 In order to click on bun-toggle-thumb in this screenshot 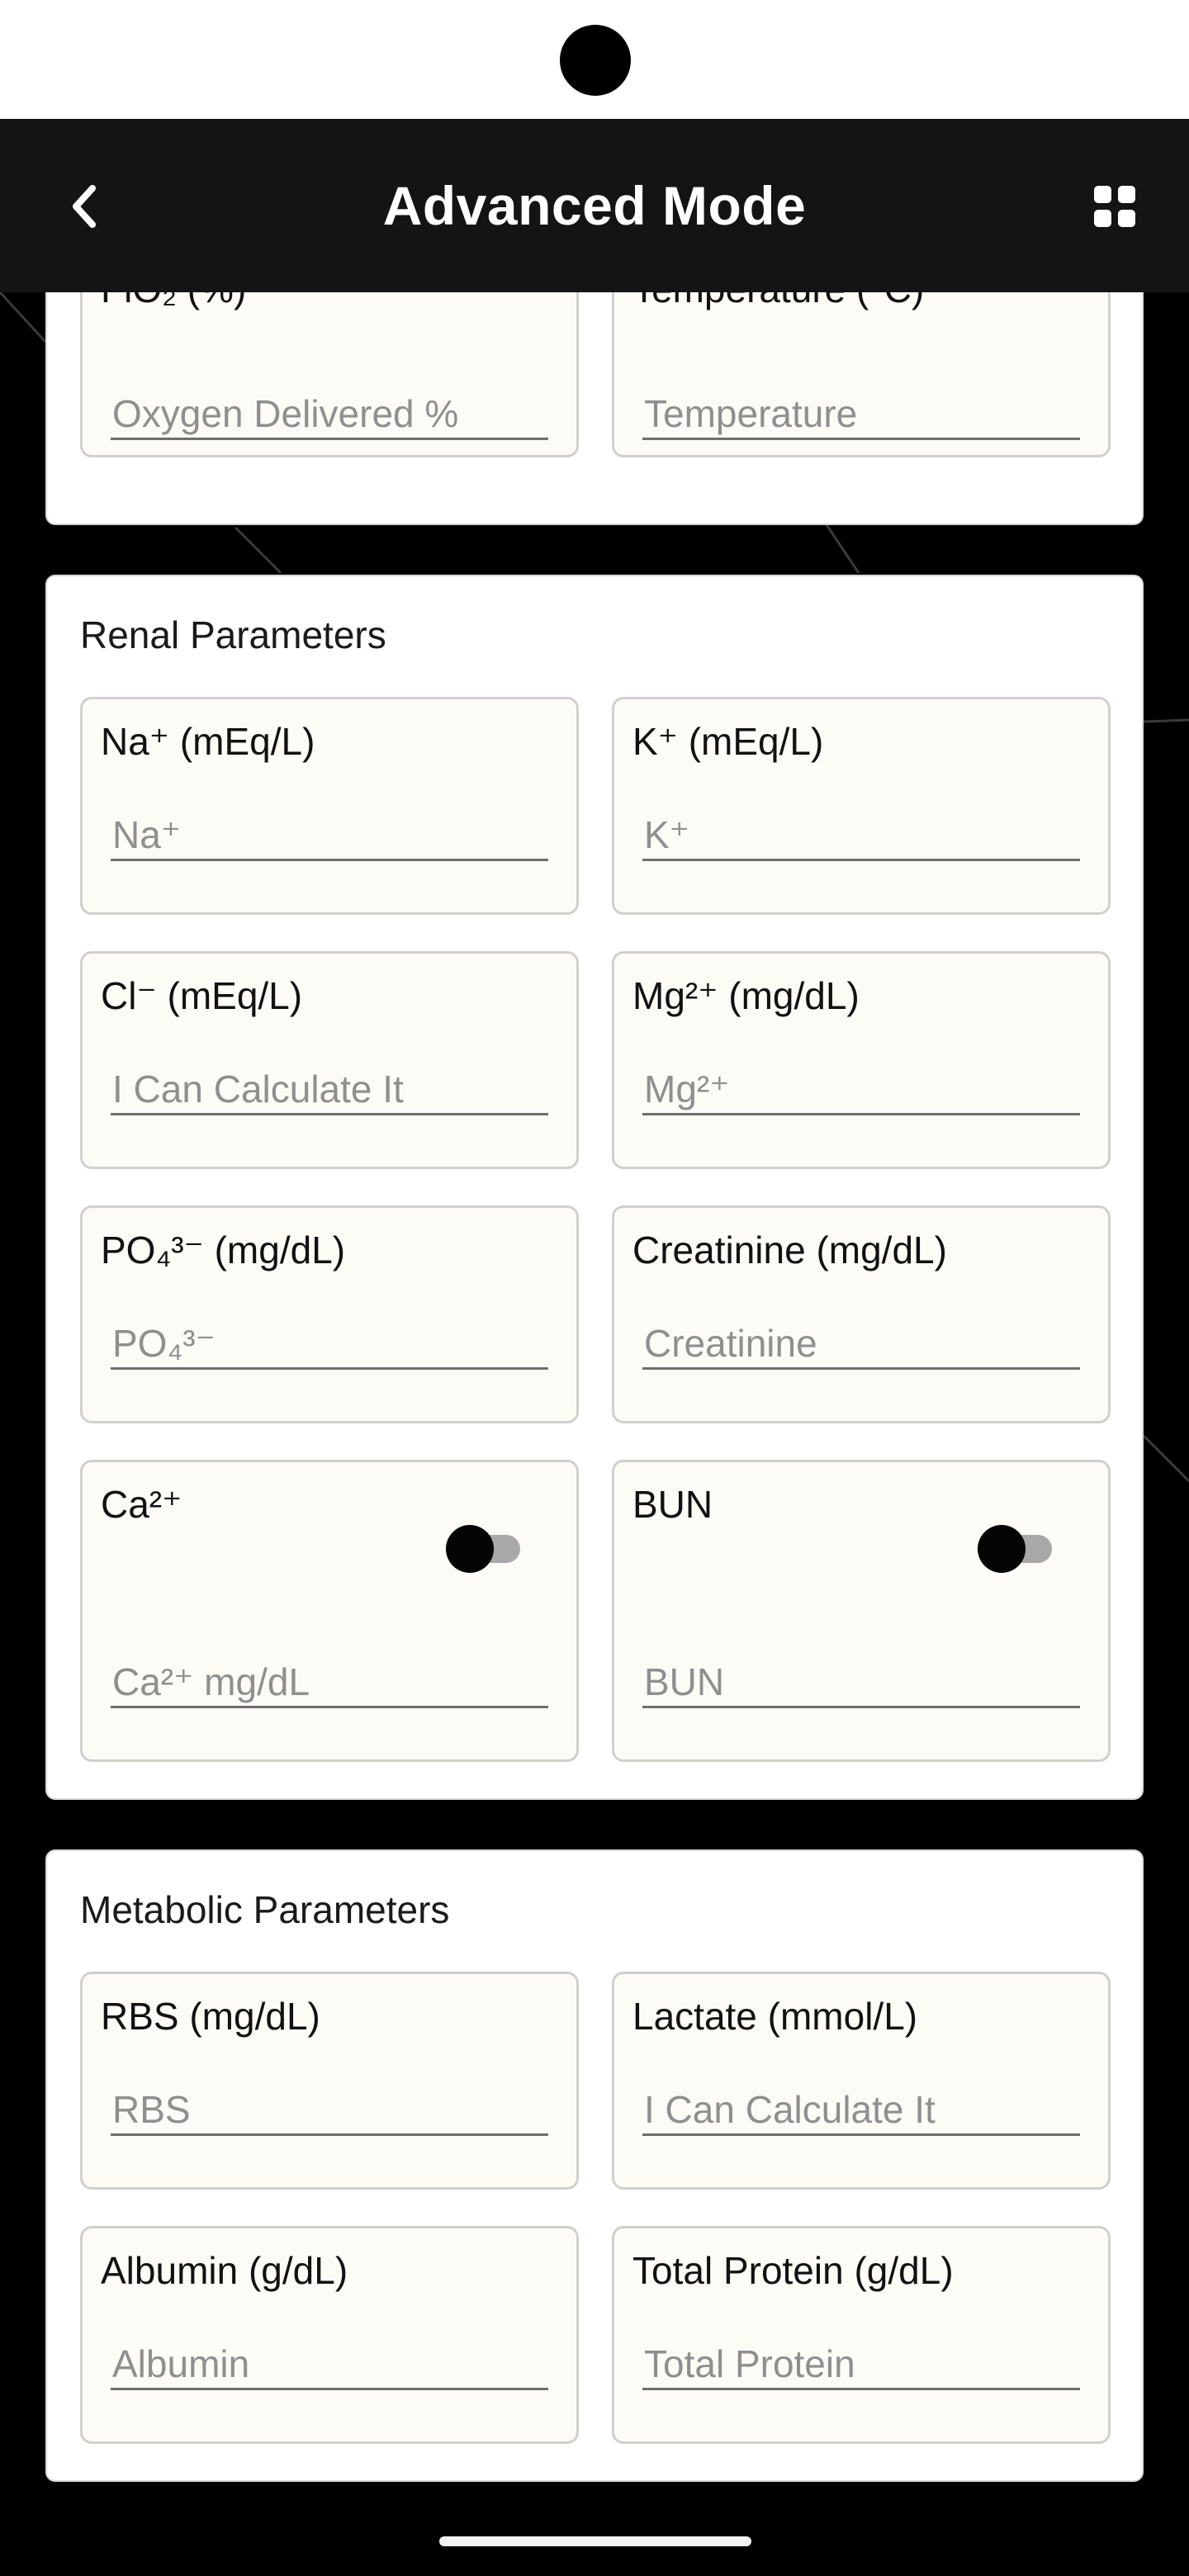, I will do `click(1002, 1549)`.